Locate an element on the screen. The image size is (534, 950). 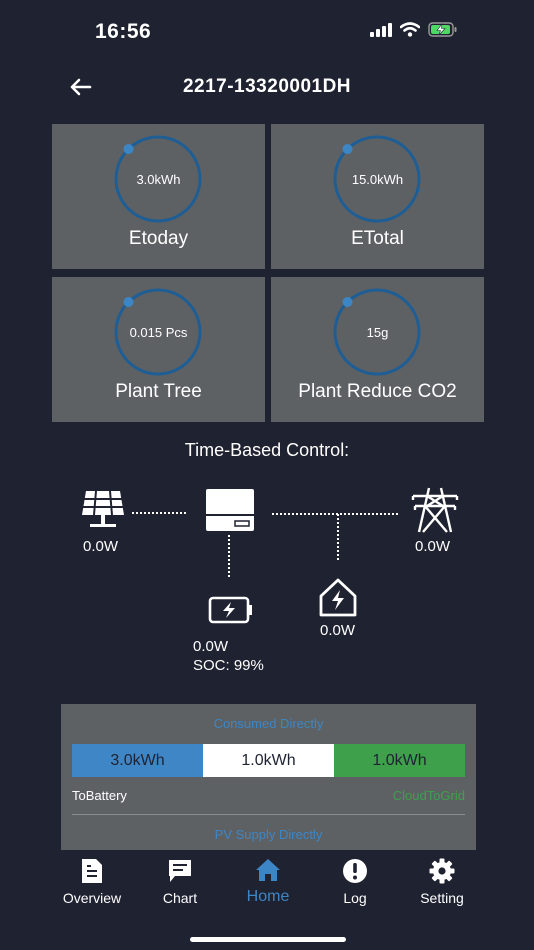
status-time: 16:56 is located at coordinates (123, 31).